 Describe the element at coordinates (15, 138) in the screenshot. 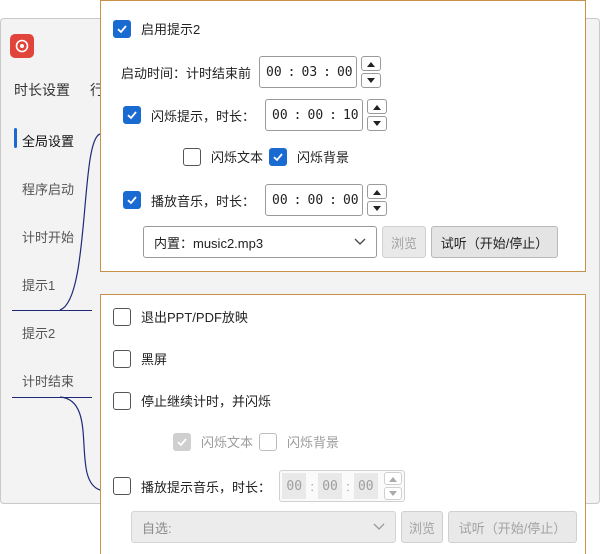

I see `sidebar-active-indicator` at that location.